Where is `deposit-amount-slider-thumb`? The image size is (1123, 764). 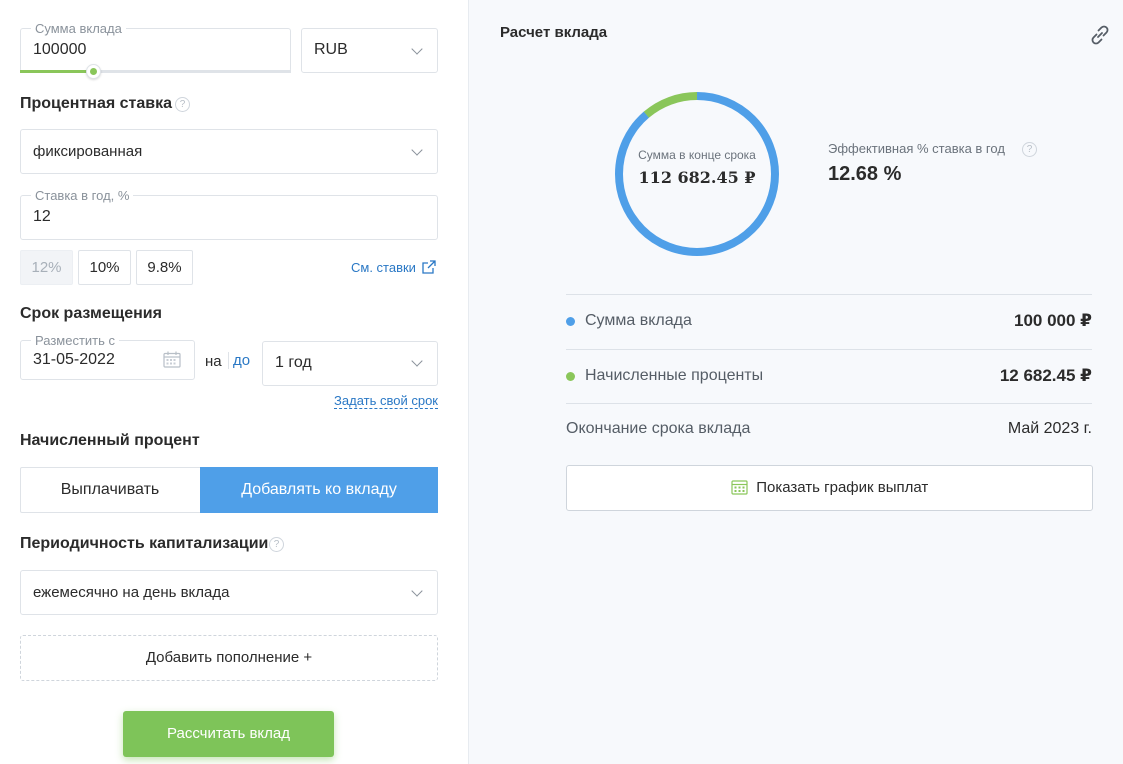 deposit-amount-slider-thumb is located at coordinates (94, 71).